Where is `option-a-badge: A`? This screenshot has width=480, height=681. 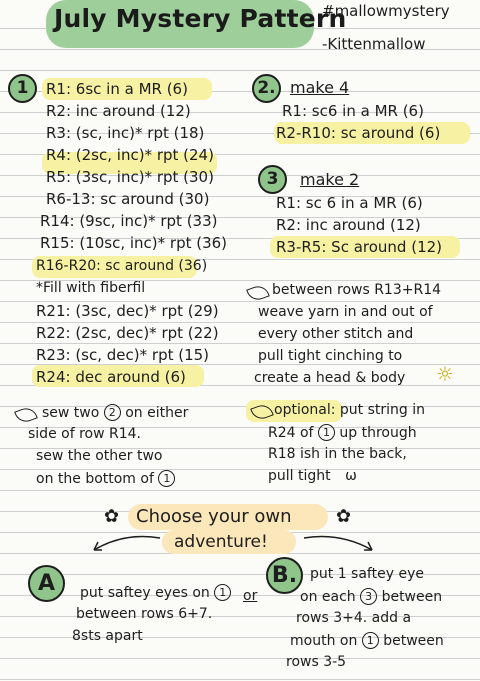 option-a-badge: A is located at coordinates (46, 583).